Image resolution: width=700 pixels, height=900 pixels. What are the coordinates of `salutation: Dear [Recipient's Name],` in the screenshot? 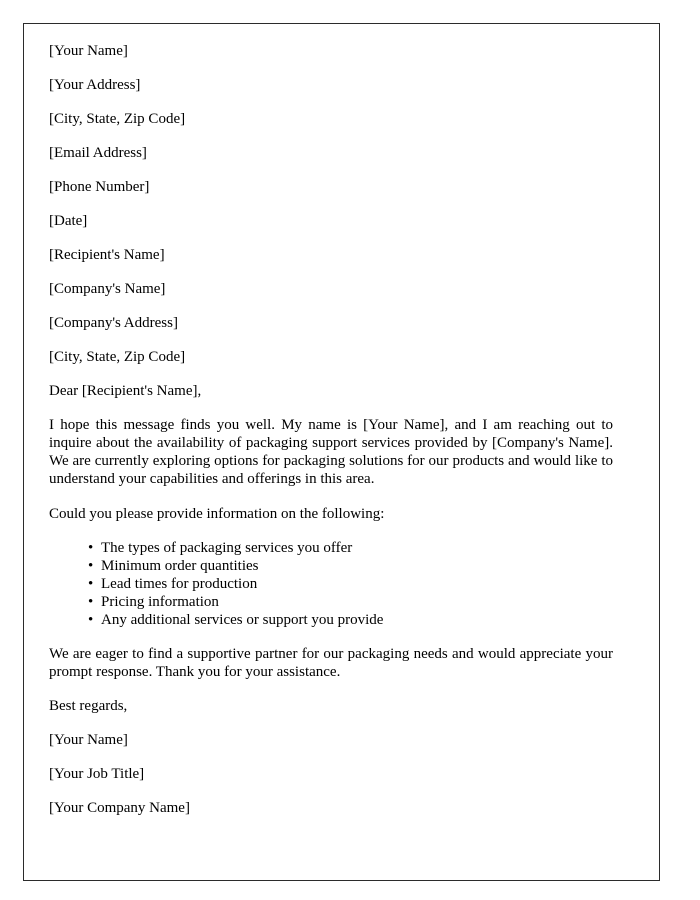 It's located at (125, 391).